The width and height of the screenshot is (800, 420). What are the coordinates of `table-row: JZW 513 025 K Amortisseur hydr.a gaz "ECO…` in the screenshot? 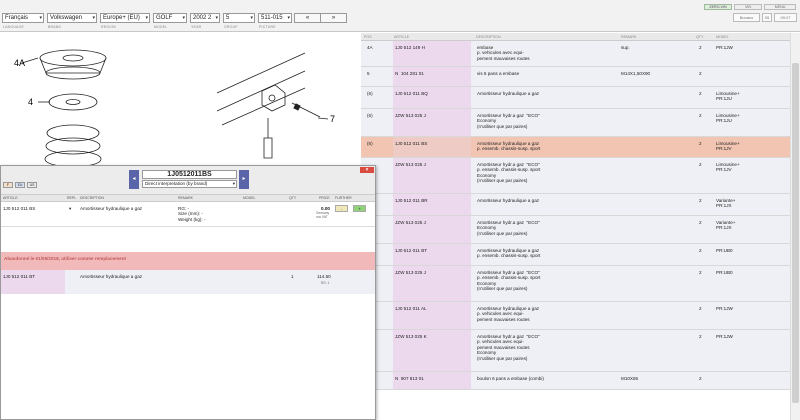 It's located at (575, 351).